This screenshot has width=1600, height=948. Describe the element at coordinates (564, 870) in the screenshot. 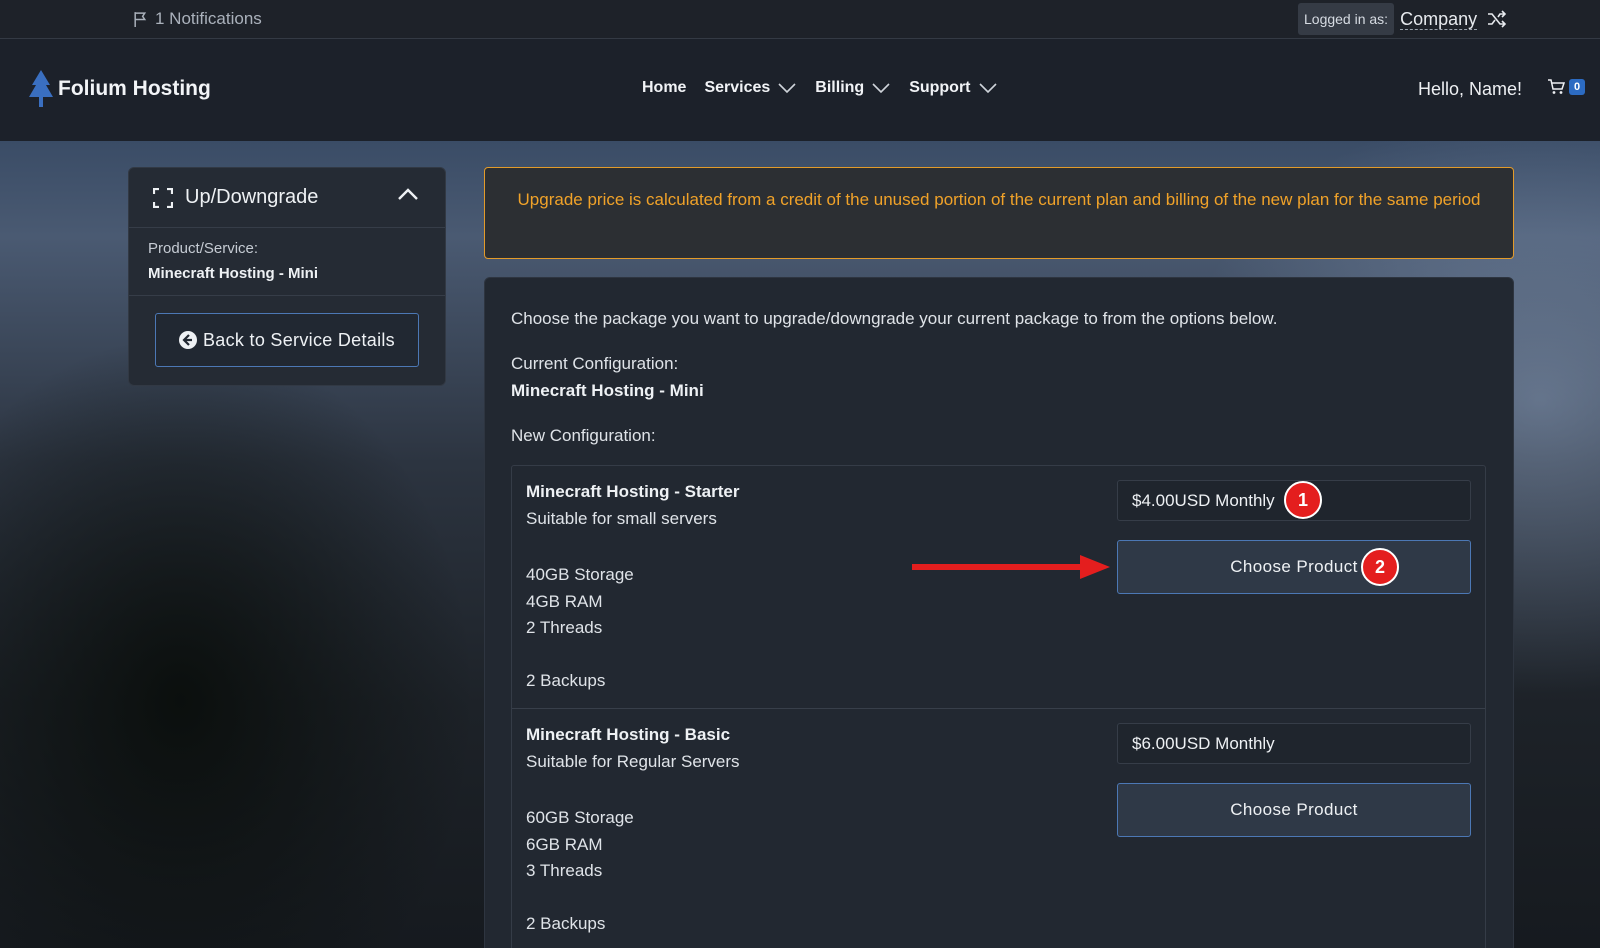

I see `feature-threads: 3 Threads` at that location.